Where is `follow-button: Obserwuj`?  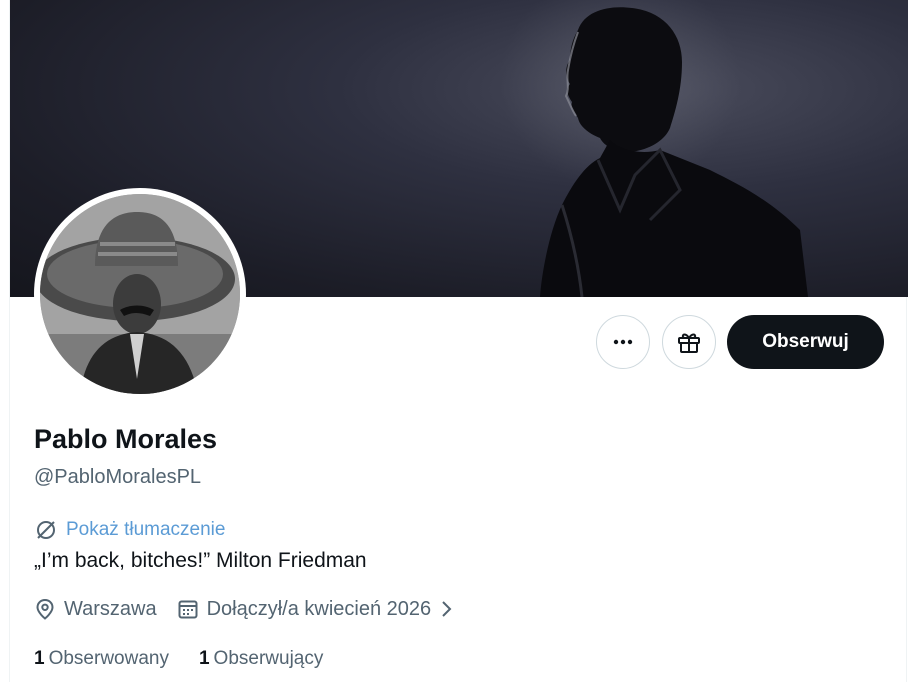
follow-button: Obserwuj is located at coordinates (805, 342).